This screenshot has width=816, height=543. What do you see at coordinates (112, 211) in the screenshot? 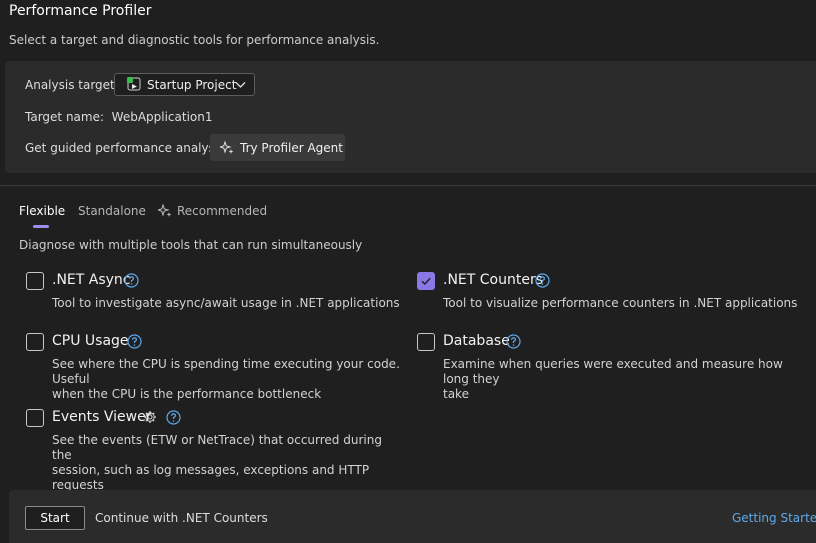
I see `tab-standalone: Standalone` at bounding box center [112, 211].